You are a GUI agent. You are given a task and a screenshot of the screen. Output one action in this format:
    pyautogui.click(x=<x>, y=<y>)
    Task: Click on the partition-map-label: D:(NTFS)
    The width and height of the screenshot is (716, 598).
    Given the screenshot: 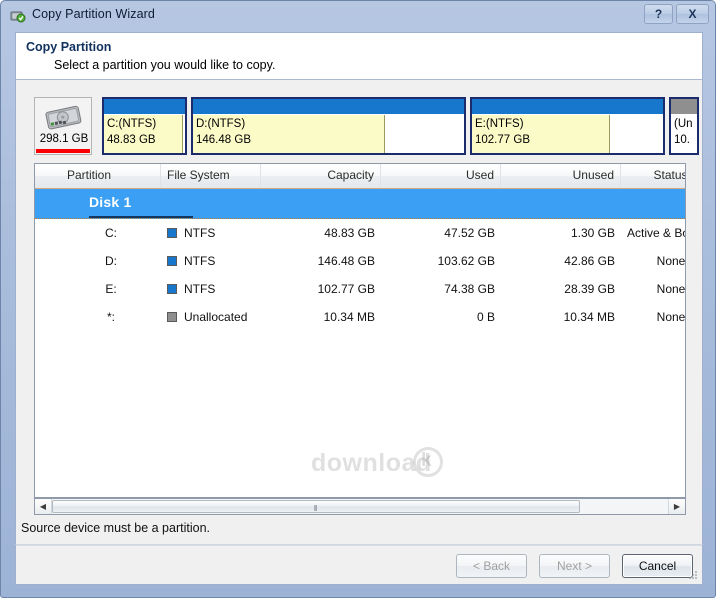 What is the action you would take?
    pyautogui.click(x=221, y=124)
    